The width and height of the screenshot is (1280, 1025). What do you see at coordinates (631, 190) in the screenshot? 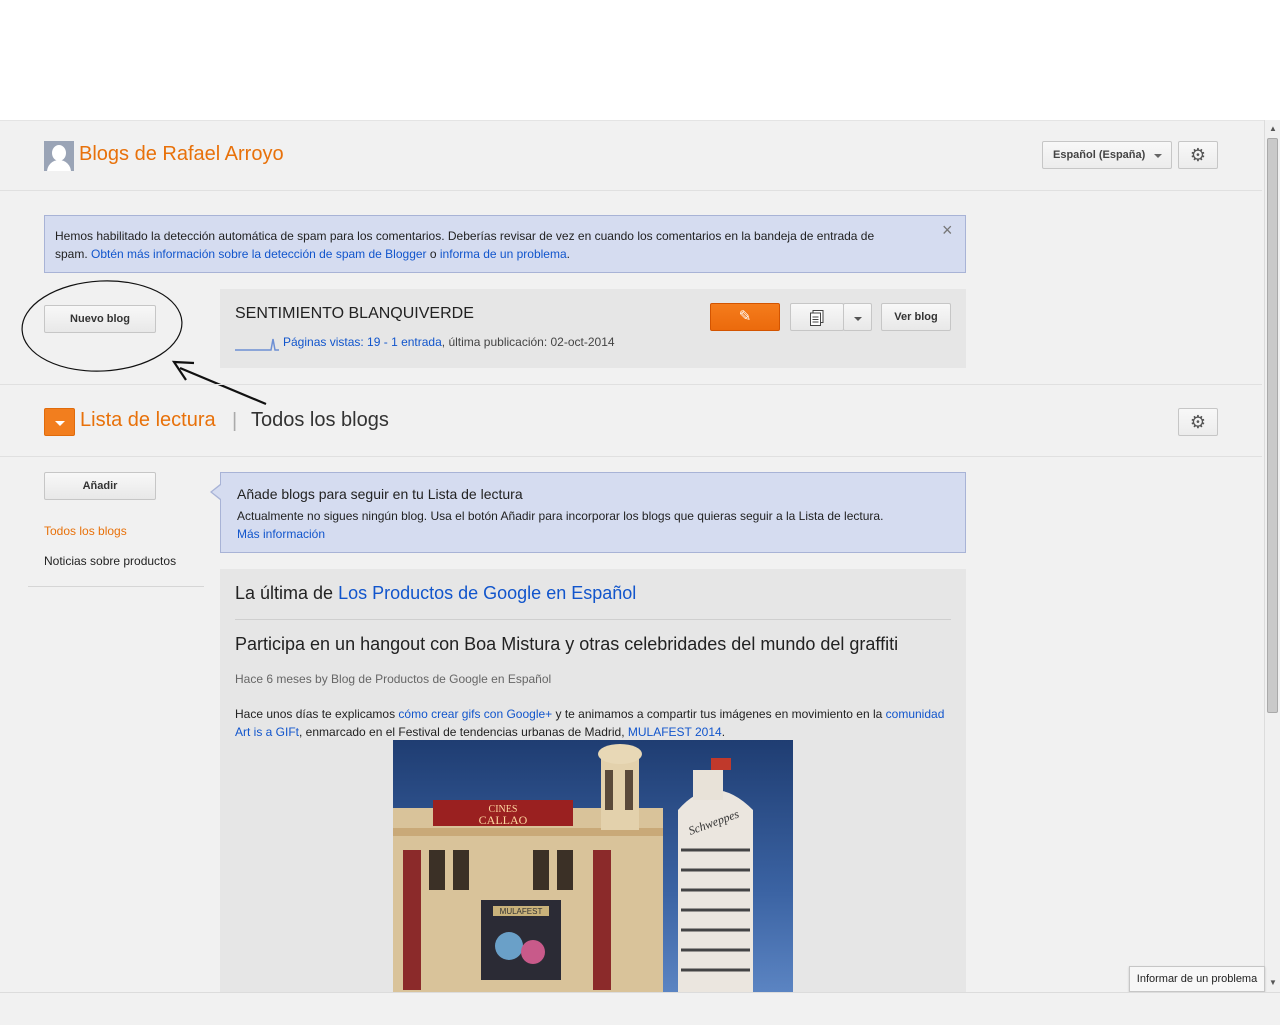
I see `header-divider` at bounding box center [631, 190].